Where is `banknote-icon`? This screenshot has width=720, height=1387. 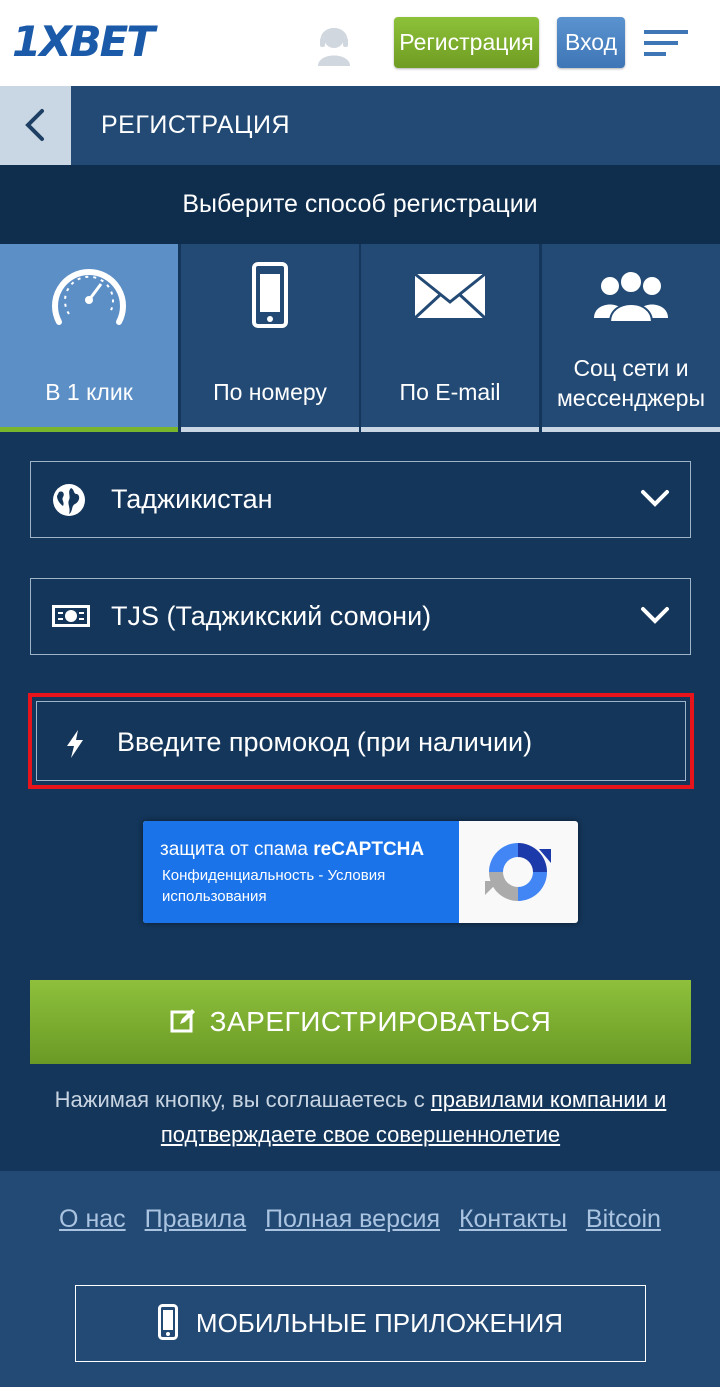
banknote-icon is located at coordinates (71, 616).